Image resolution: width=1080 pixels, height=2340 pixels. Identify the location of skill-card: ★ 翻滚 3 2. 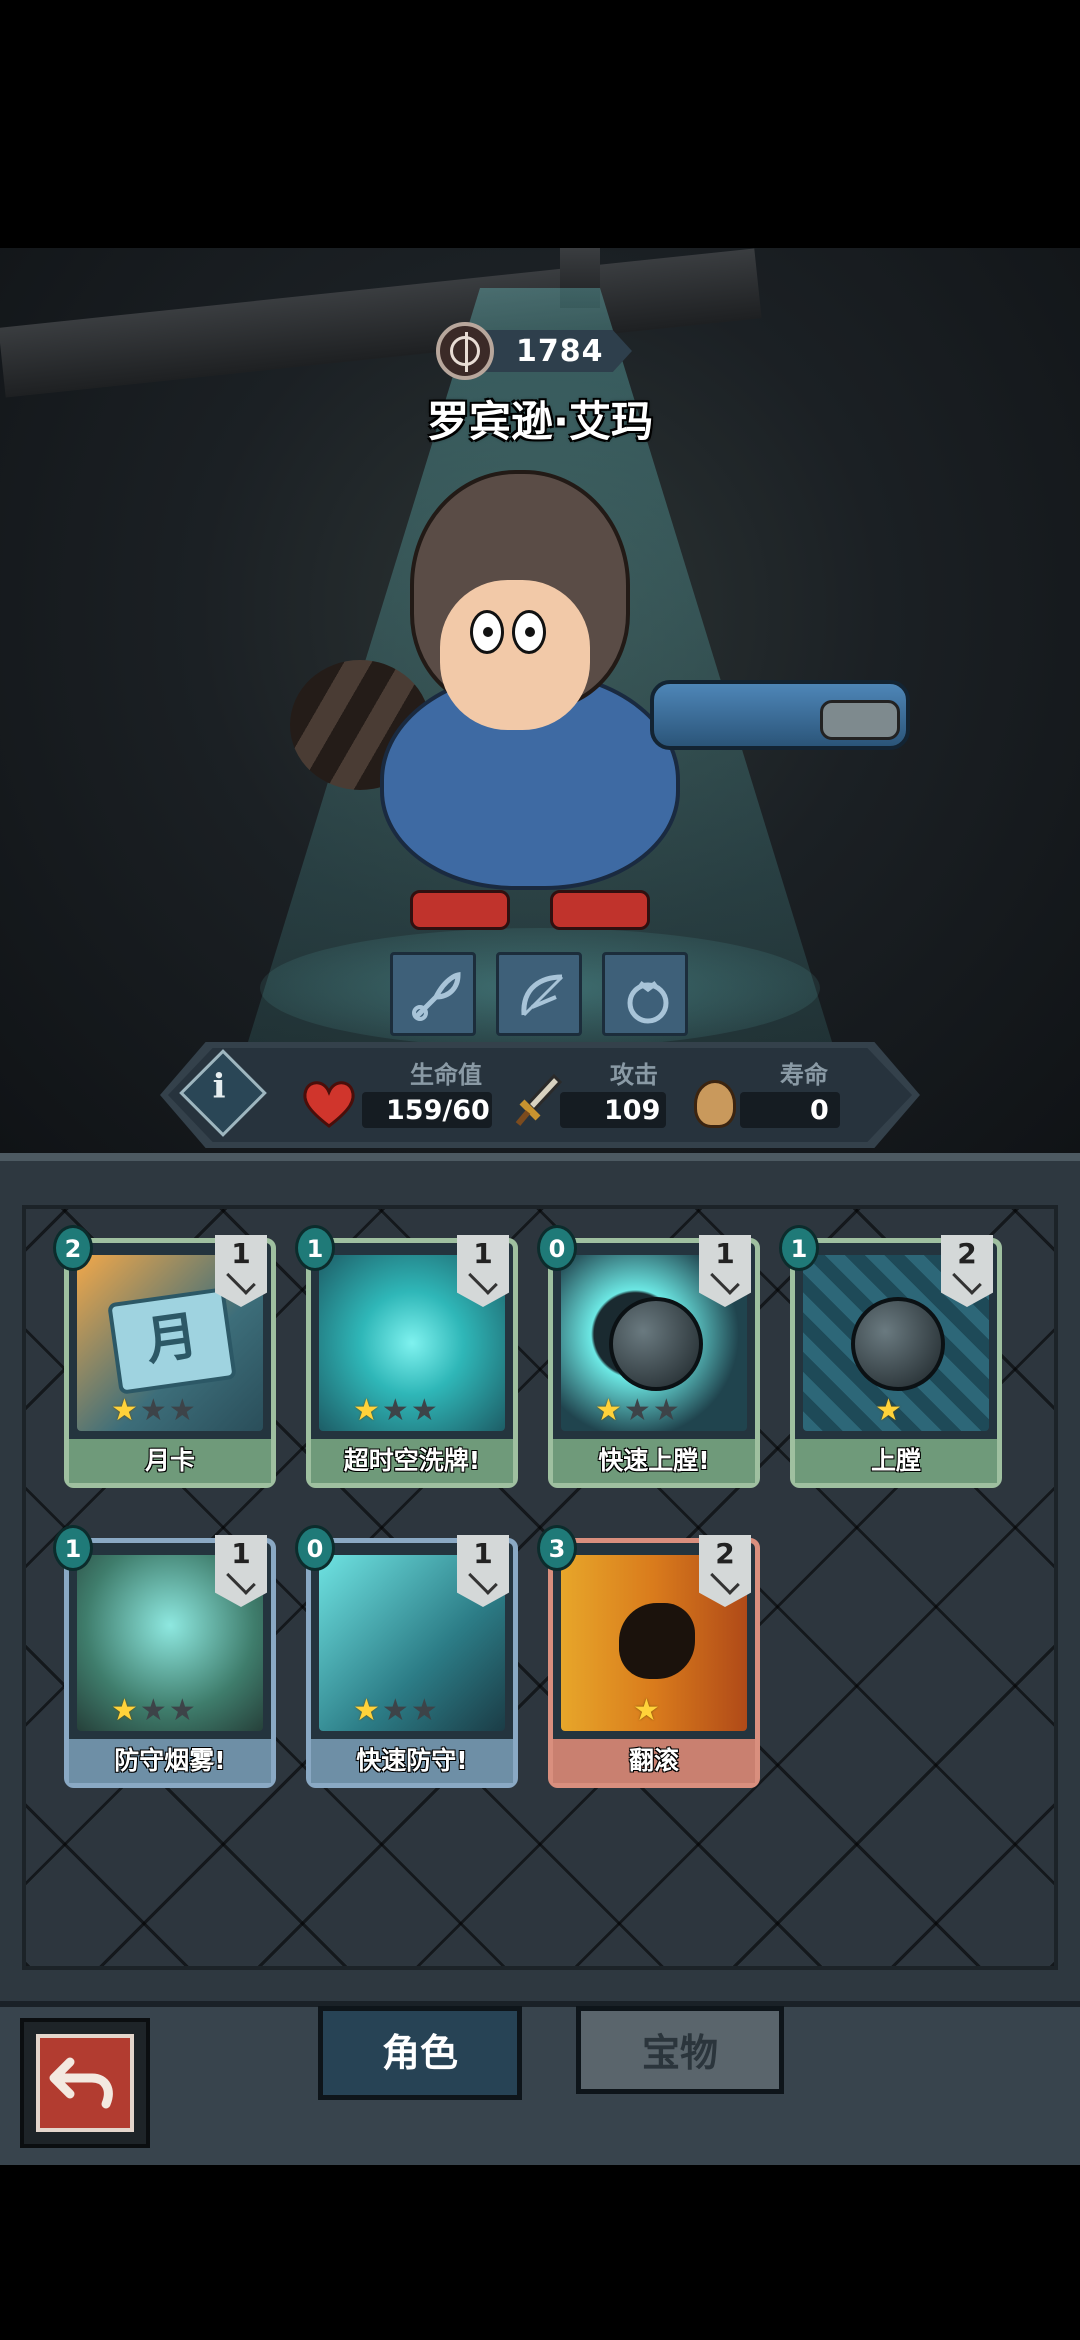
(648, 1656).